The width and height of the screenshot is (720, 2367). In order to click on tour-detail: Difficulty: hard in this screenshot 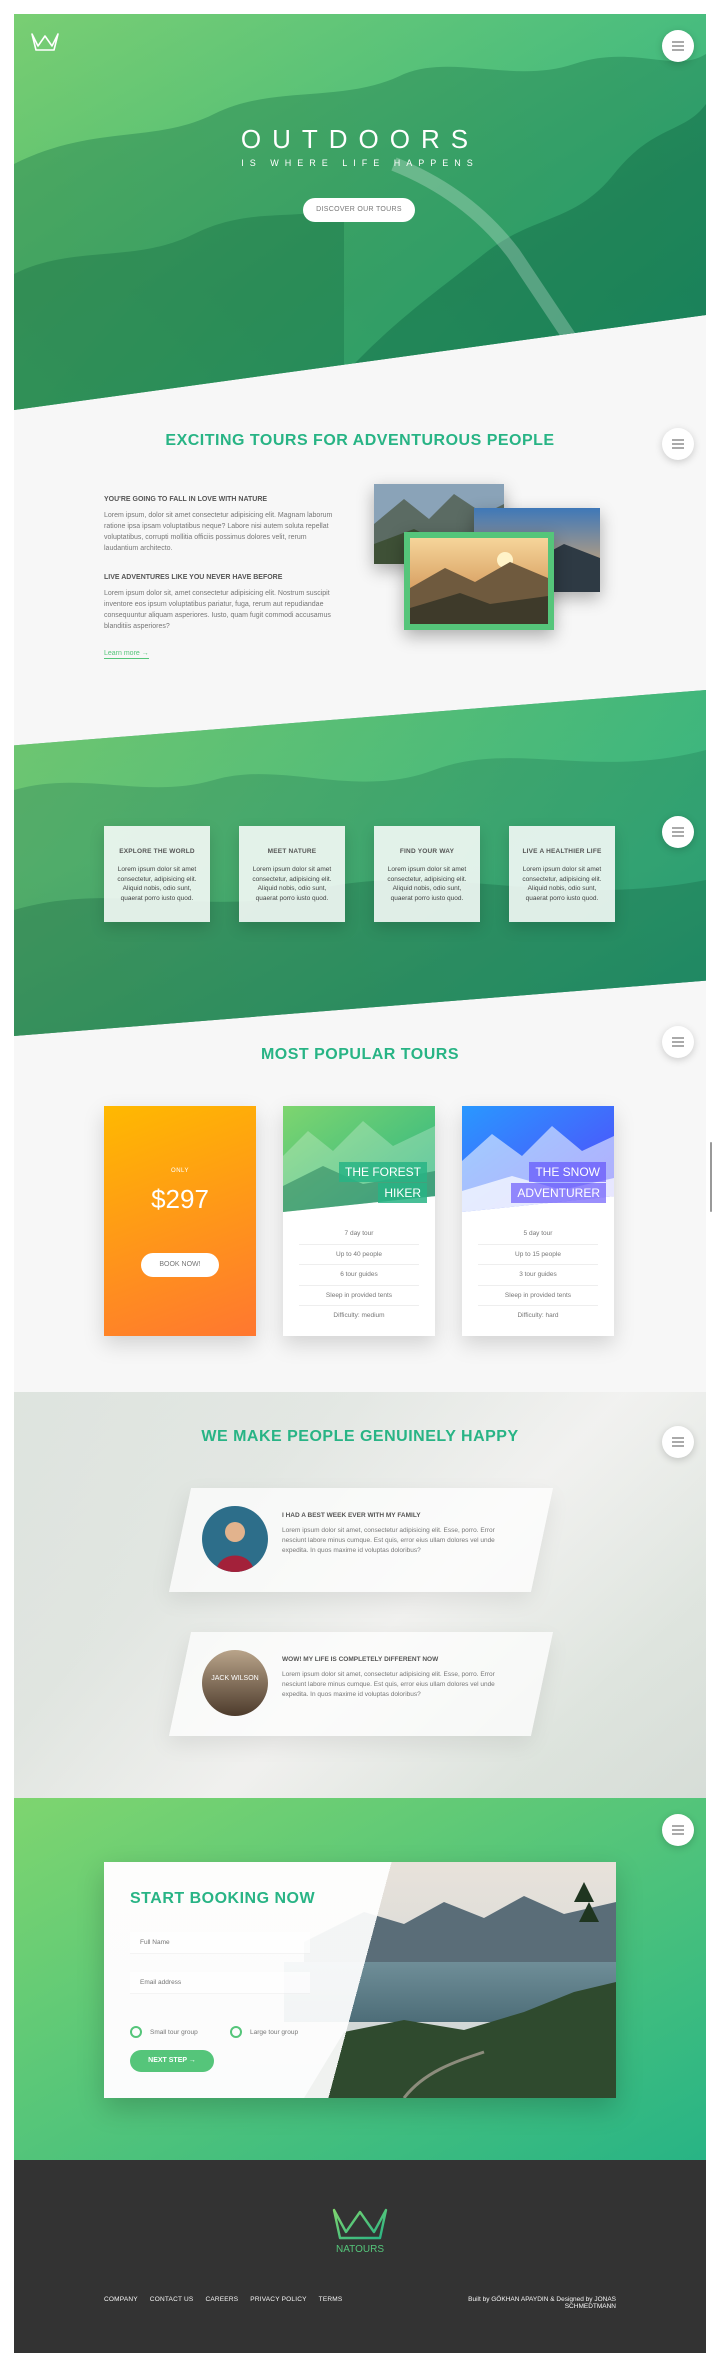, I will do `click(538, 1315)`.